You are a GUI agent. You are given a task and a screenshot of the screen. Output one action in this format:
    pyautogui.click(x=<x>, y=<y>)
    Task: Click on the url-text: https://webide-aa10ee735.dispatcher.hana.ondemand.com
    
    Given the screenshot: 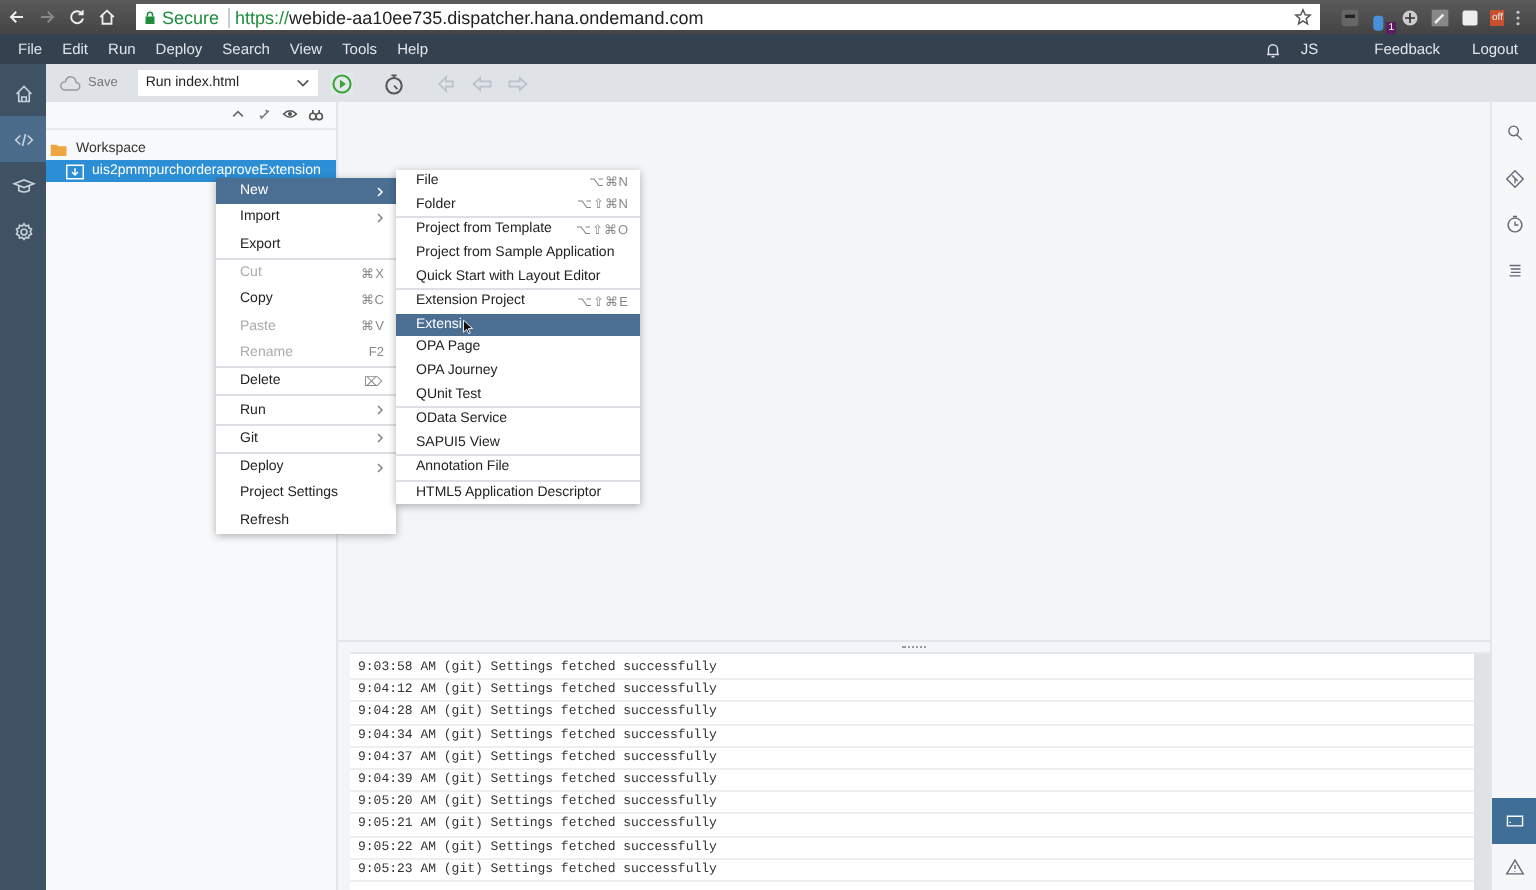 What is the action you would take?
    pyautogui.click(x=470, y=17)
    